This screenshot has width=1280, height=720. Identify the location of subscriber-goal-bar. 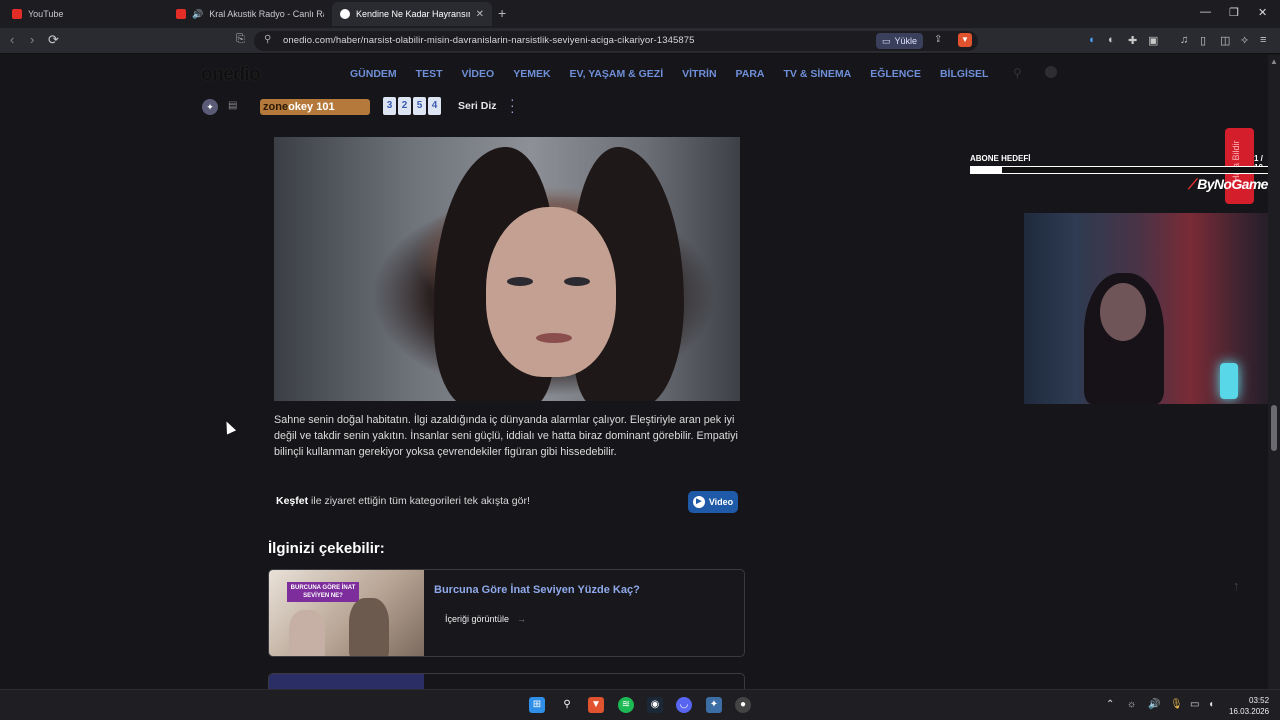
(1119, 170).